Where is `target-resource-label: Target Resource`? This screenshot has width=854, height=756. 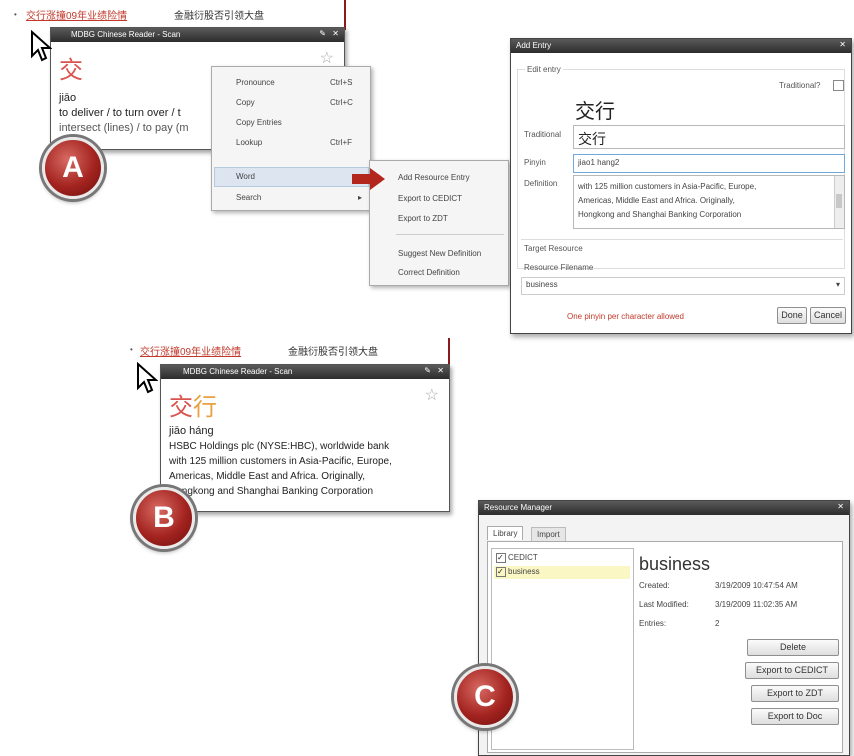 target-resource-label: Target Resource is located at coordinates (553, 248).